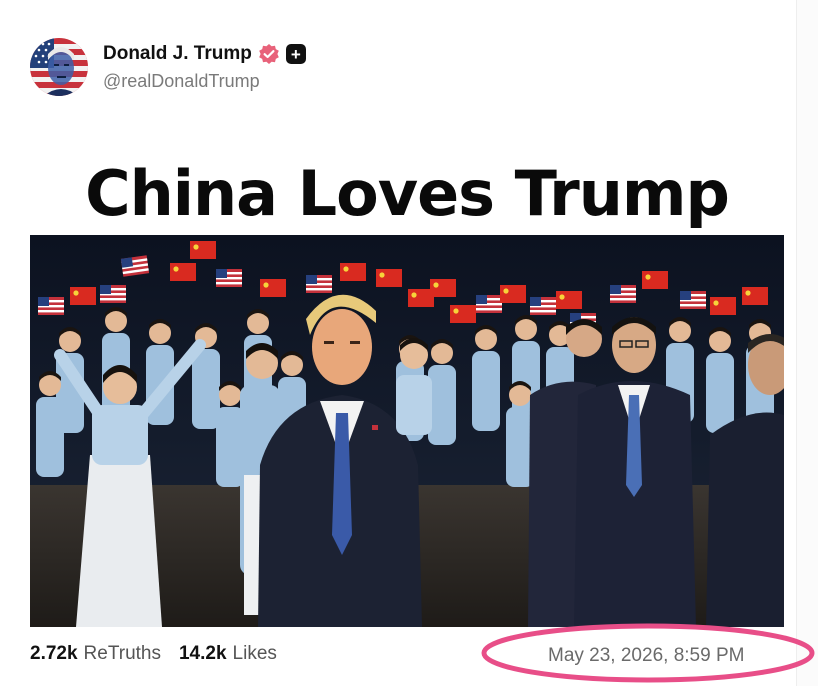 The image size is (818, 686). Describe the element at coordinates (228, 654) in the screenshot. I see `likes-count: 14.2k Likes` at that location.